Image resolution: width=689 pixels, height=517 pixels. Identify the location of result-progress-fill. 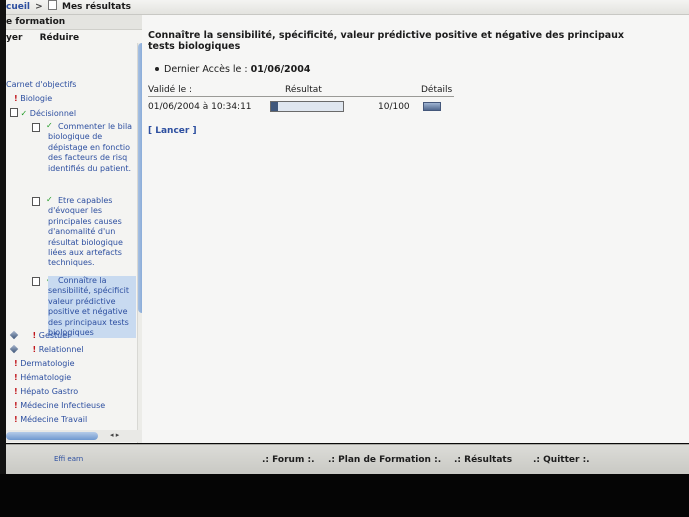
(275, 106).